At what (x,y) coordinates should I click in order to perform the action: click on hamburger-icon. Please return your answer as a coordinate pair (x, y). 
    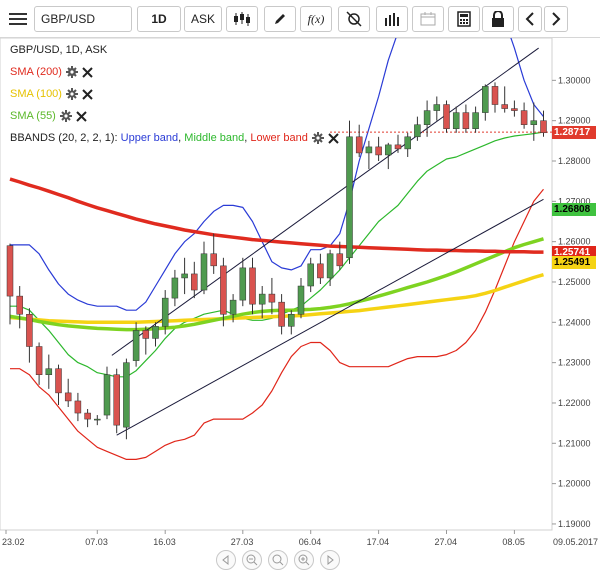
    Looking at the image, I should click on (18, 19).